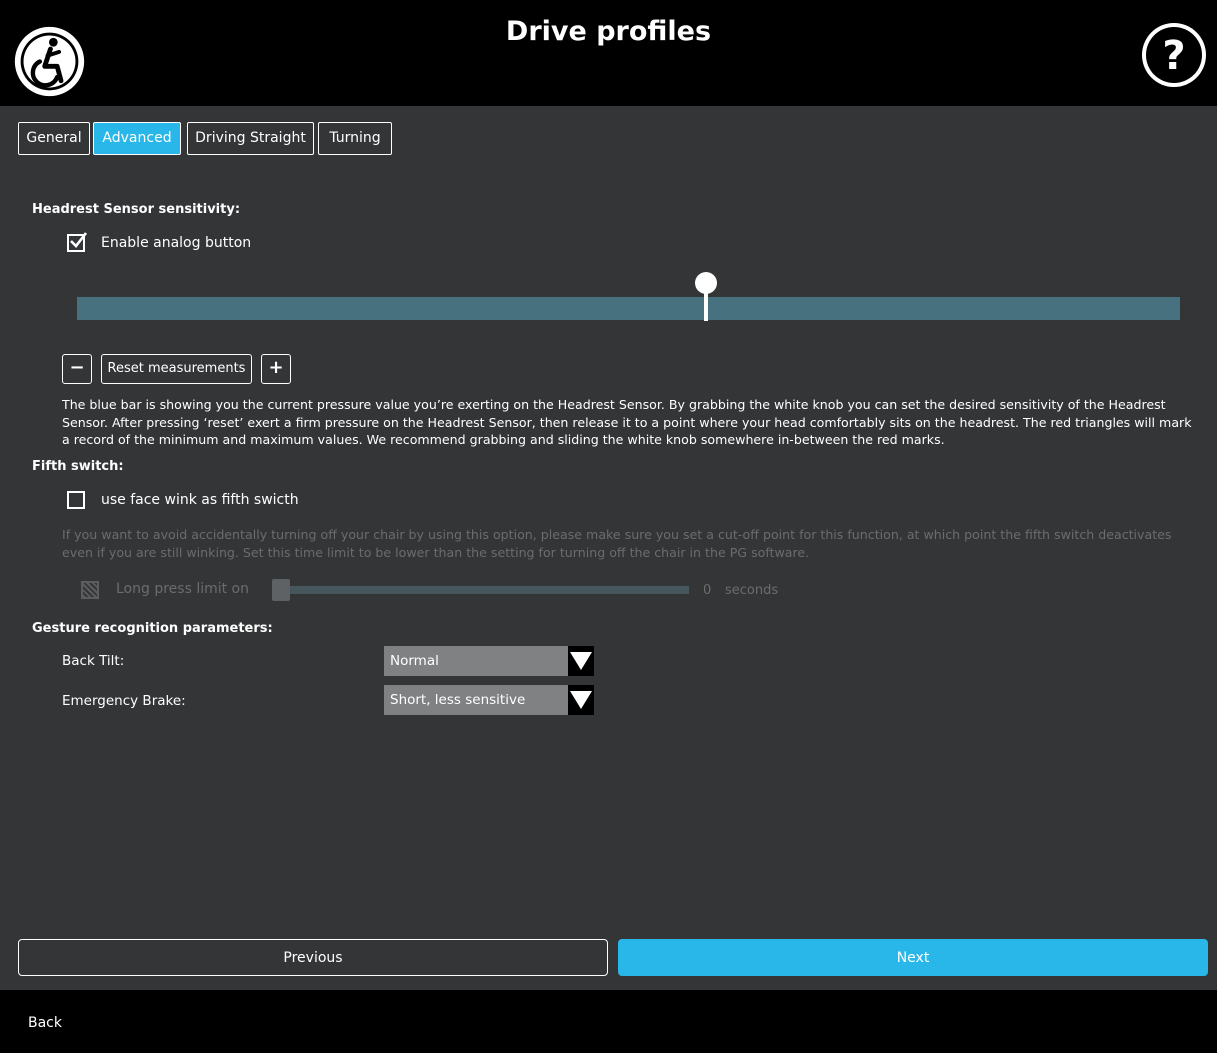  What do you see at coordinates (705, 283) in the screenshot?
I see `sensitivity-knob` at bounding box center [705, 283].